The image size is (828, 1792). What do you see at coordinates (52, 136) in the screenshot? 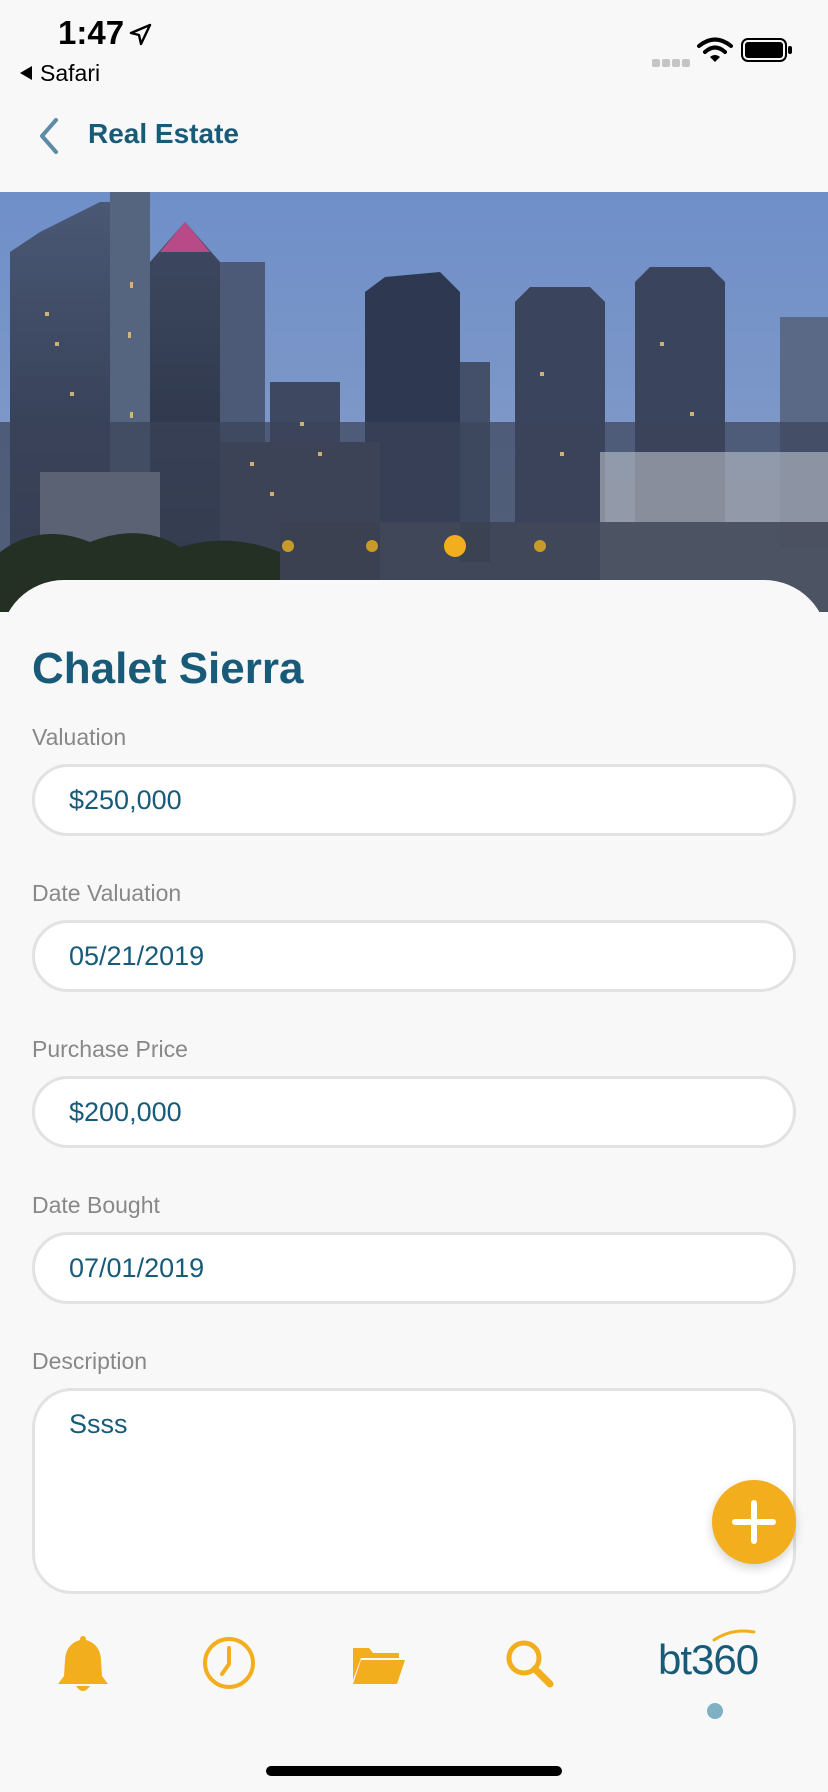
I see `back-chevron-icon` at bounding box center [52, 136].